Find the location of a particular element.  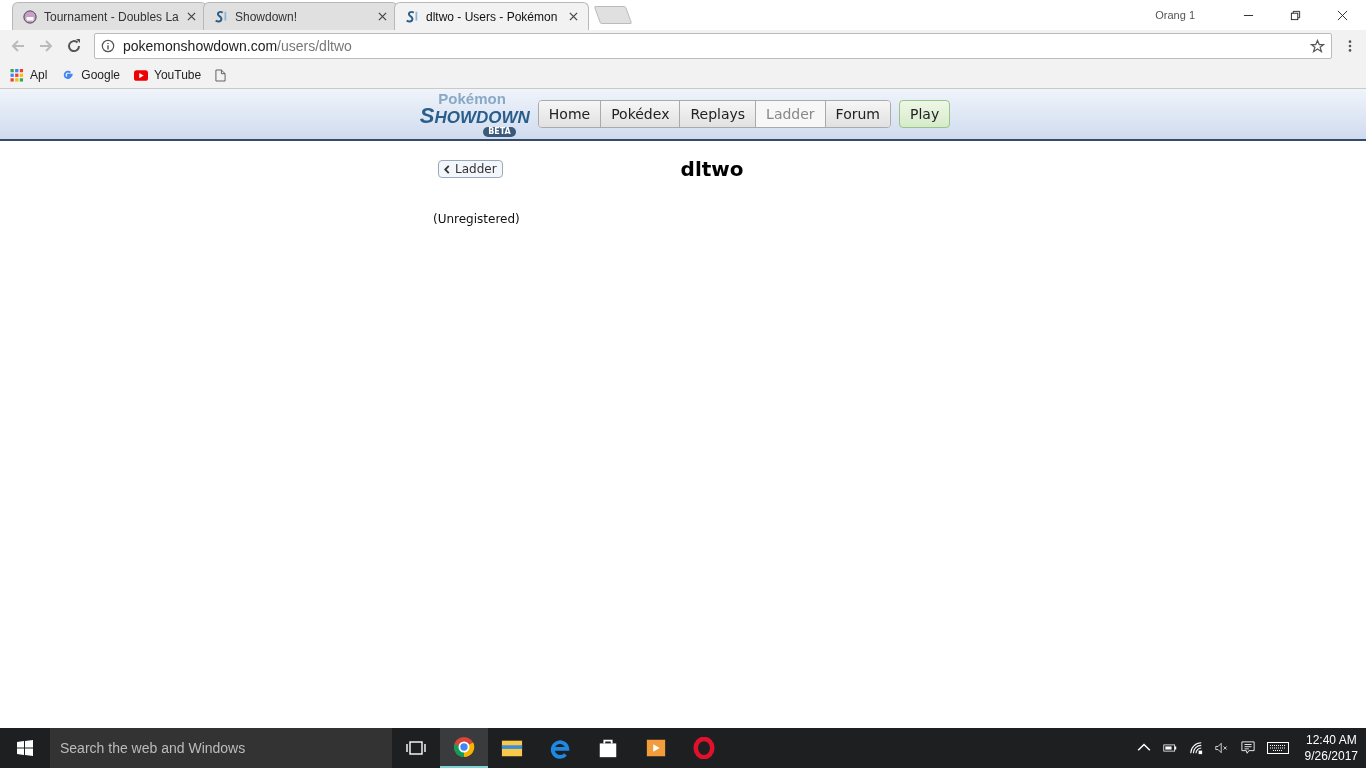

g-logo-icon is located at coordinates (68, 75).